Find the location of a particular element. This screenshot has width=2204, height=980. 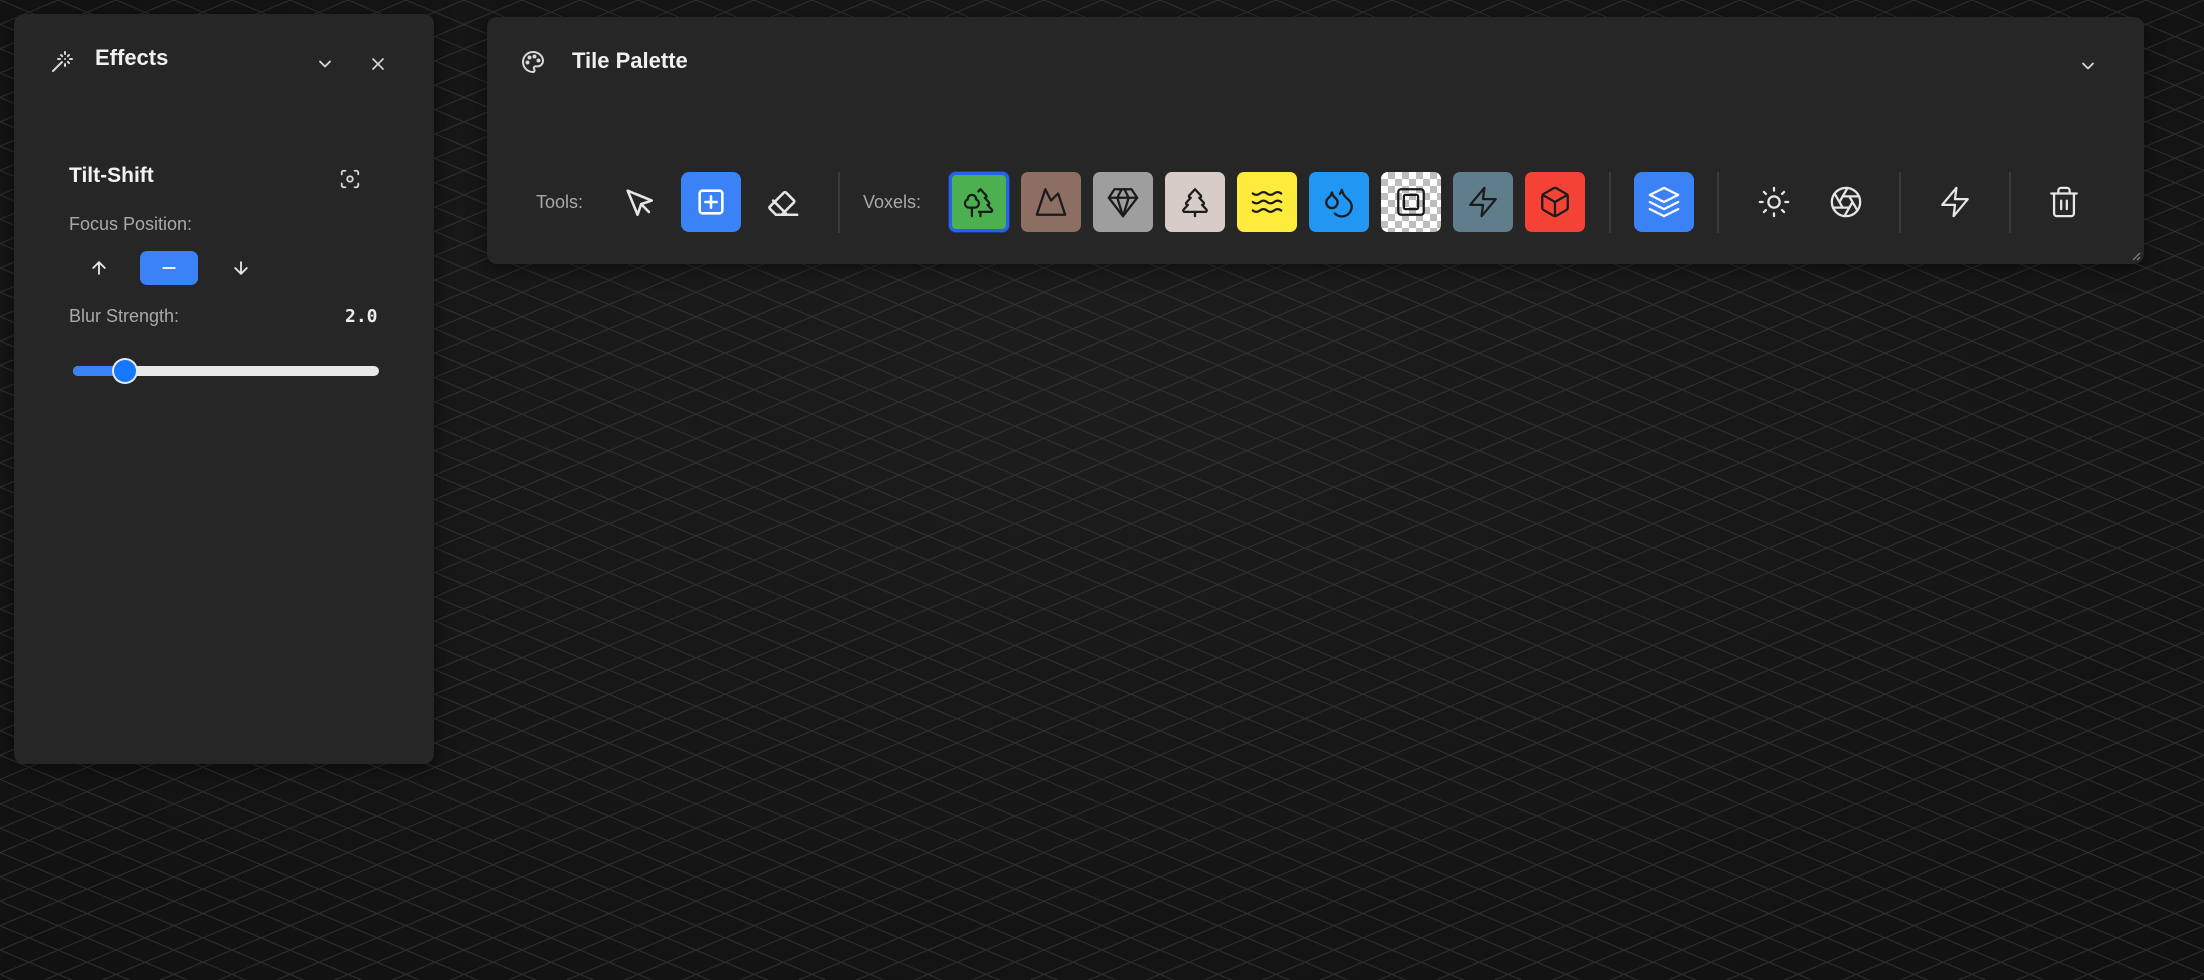

erase-tool-button is located at coordinates (783, 202).